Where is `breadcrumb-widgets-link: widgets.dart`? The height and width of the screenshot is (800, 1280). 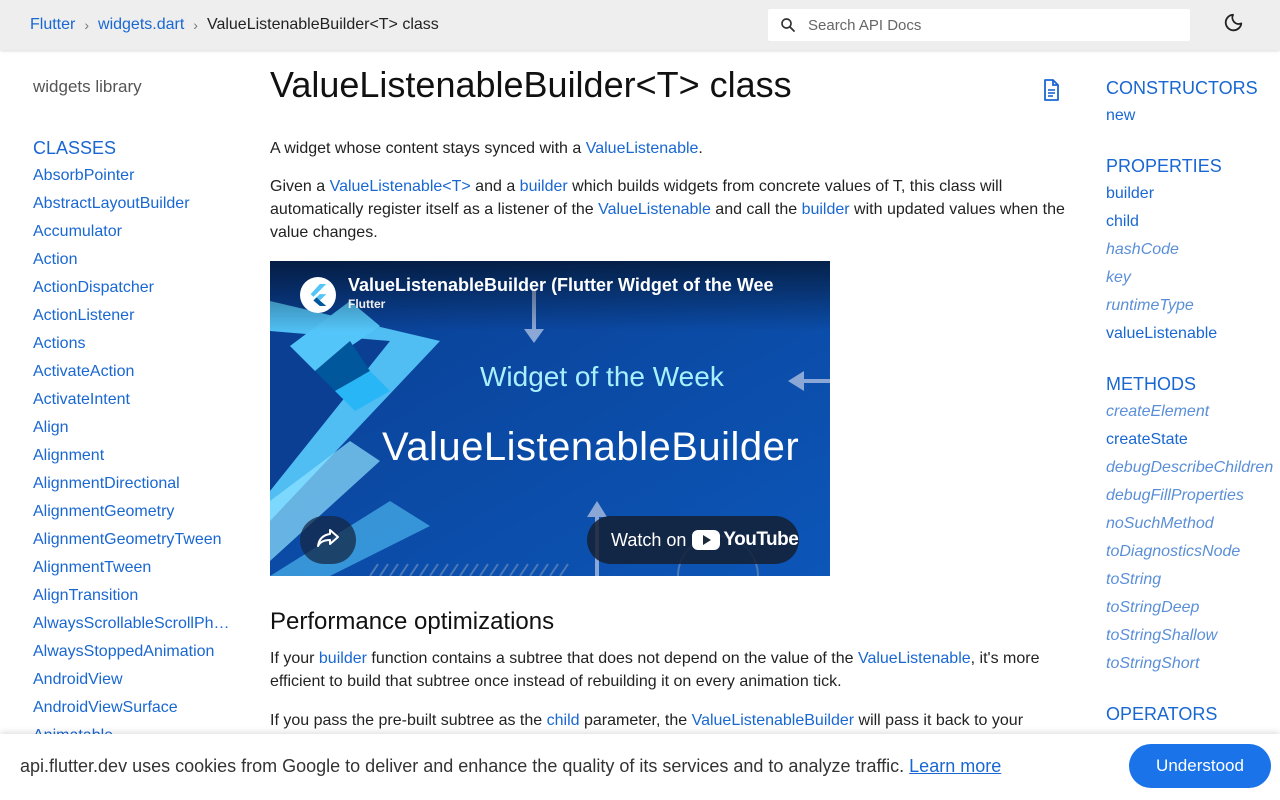 breadcrumb-widgets-link: widgets.dart is located at coordinates (141, 25).